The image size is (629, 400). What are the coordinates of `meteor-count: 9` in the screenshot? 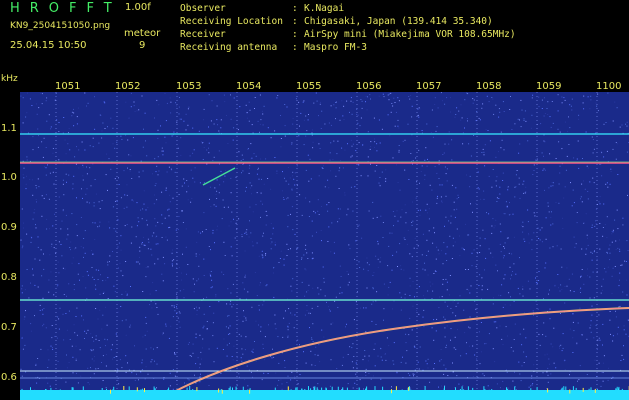 It's located at (142, 45).